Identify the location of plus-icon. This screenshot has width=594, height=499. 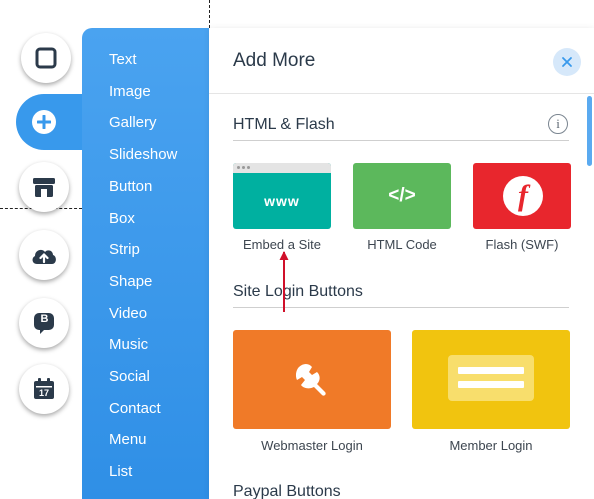
(44, 122).